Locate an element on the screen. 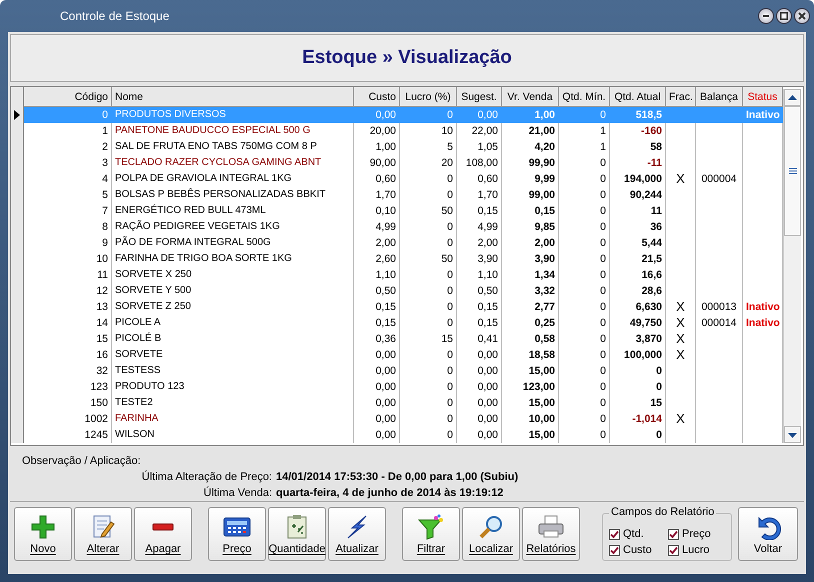 The image size is (814, 582). table-row: 1002 FARINHA 0,00 0 0,00 10,00 0 -1,014 X is located at coordinates (397, 419).